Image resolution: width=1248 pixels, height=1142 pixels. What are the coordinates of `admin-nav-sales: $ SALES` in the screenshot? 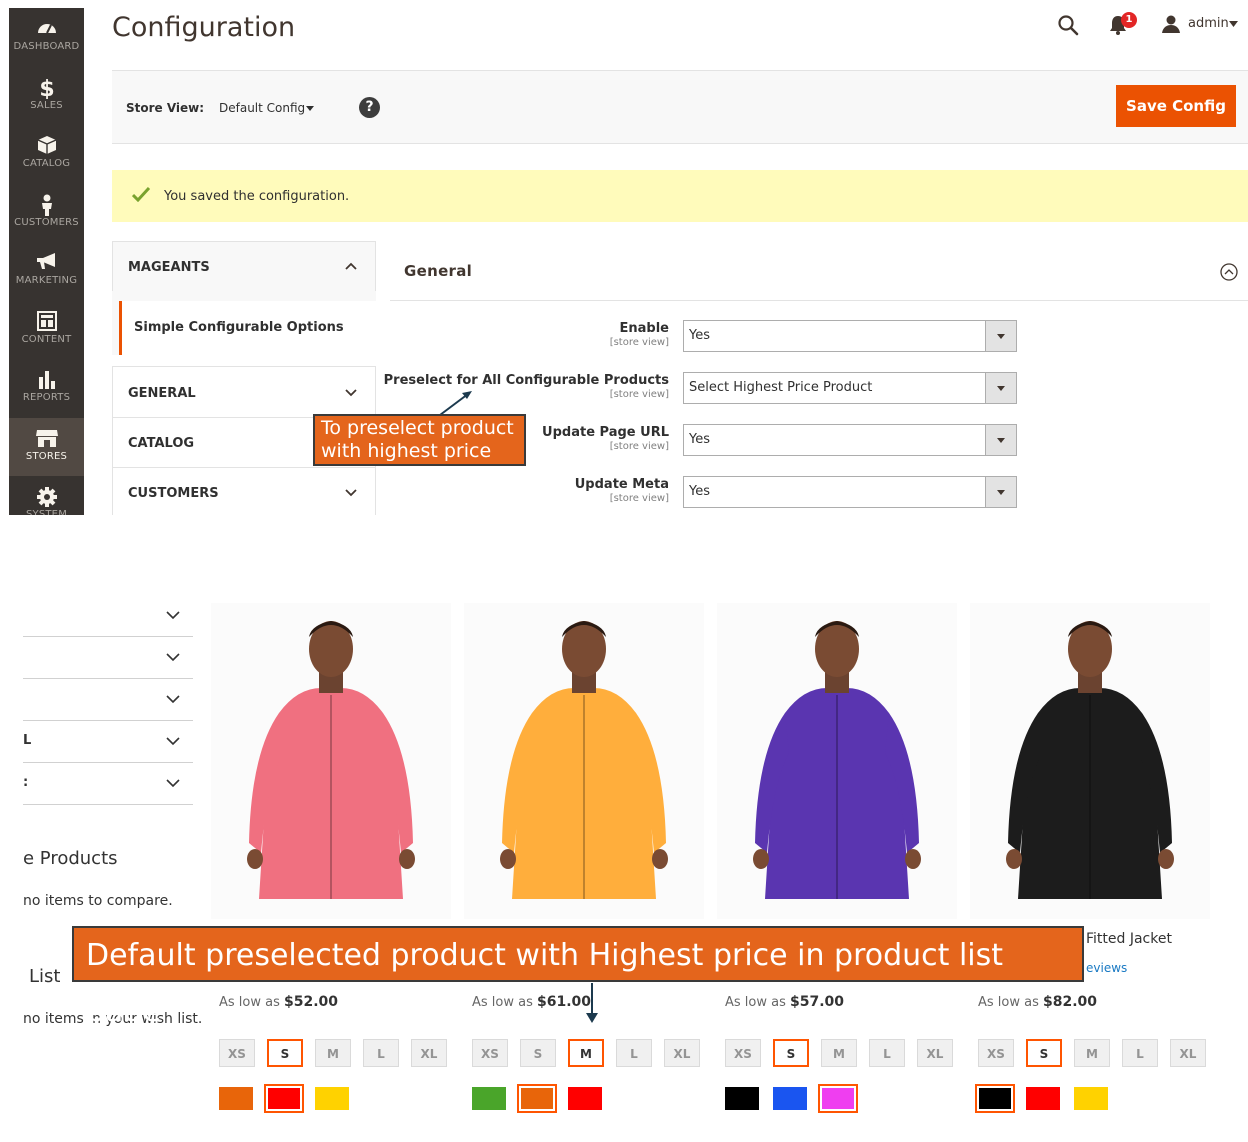 It's located at (46, 96).